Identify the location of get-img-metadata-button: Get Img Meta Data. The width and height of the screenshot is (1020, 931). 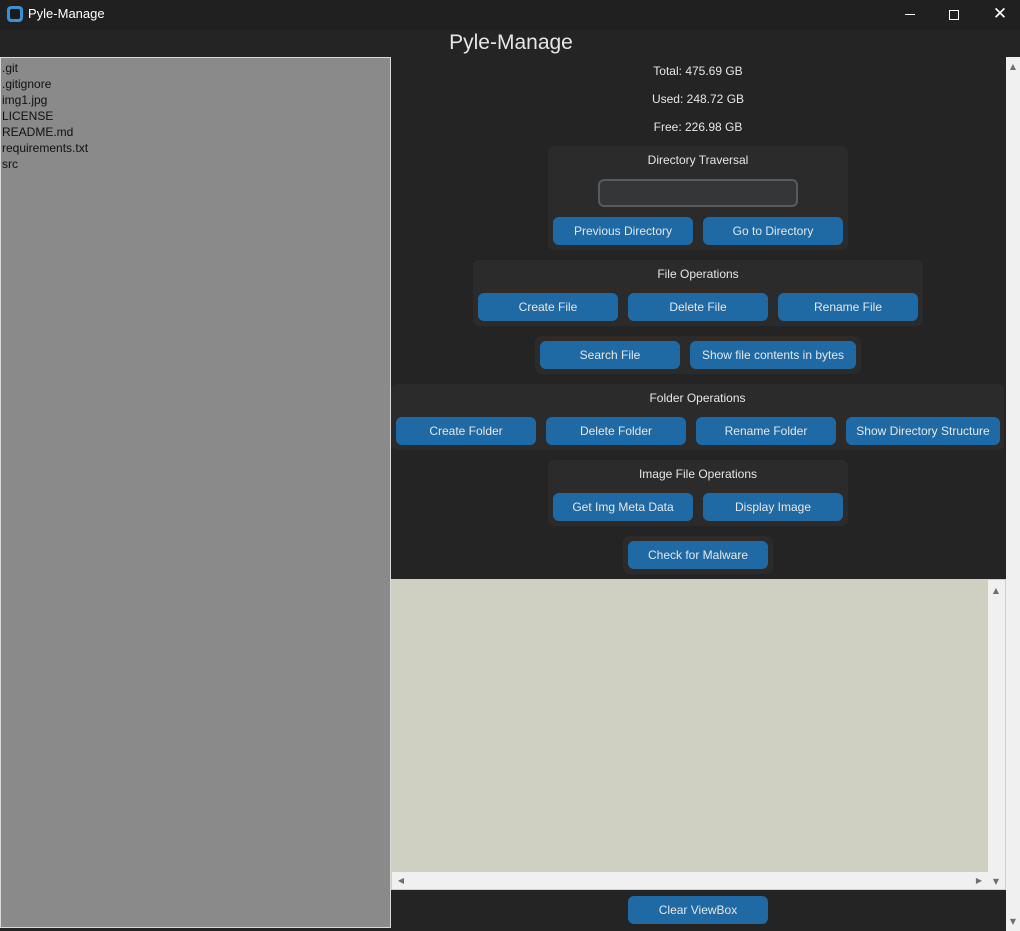
(623, 507).